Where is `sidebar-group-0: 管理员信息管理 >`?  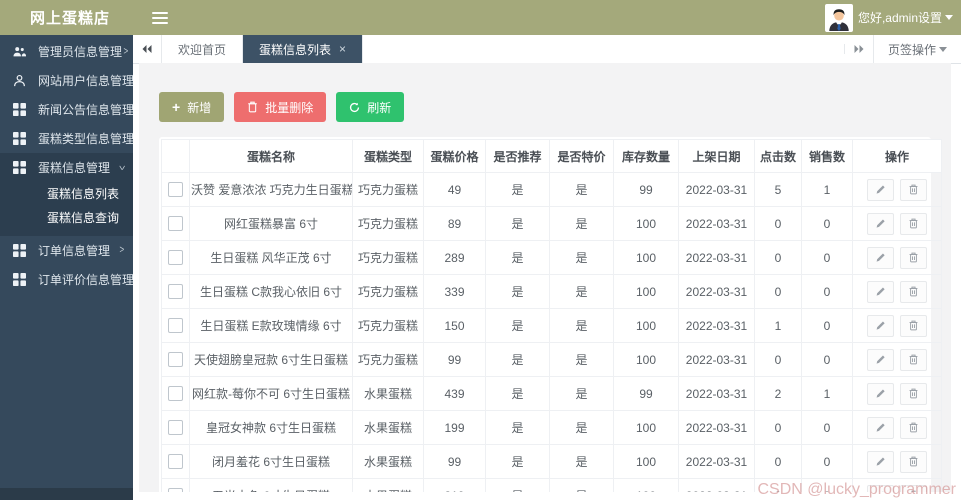 sidebar-group-0: 管理员信息管理 > is located at coordinates (66, 51).